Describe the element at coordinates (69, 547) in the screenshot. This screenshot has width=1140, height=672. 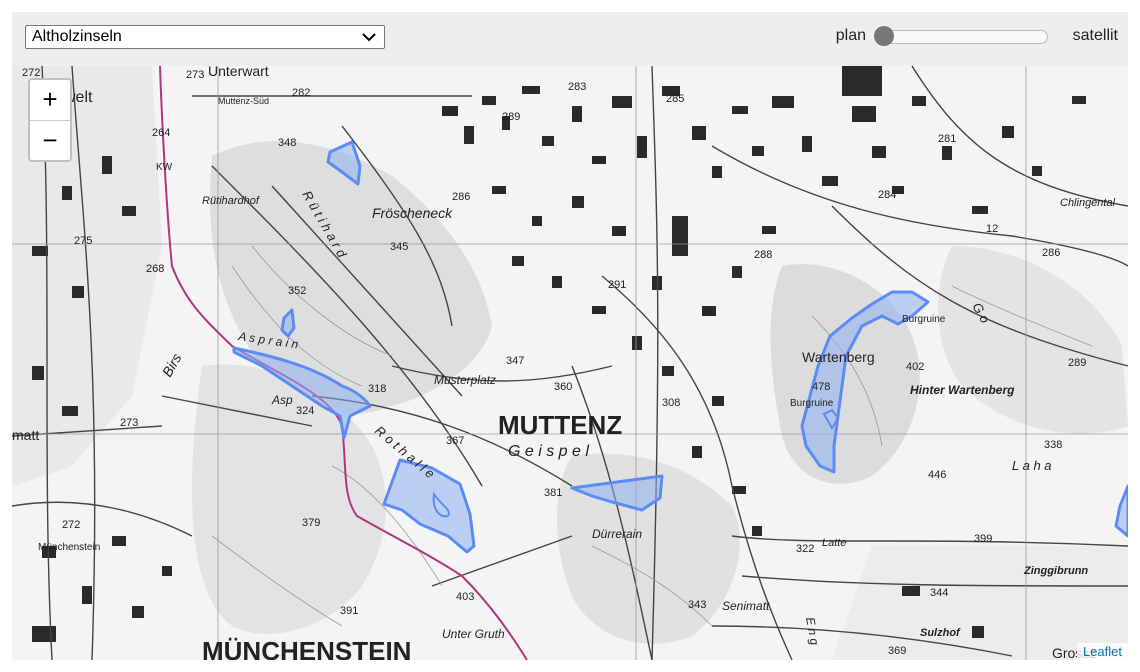
I see `muenchenstein-small-label: Münchenstein` at that location.